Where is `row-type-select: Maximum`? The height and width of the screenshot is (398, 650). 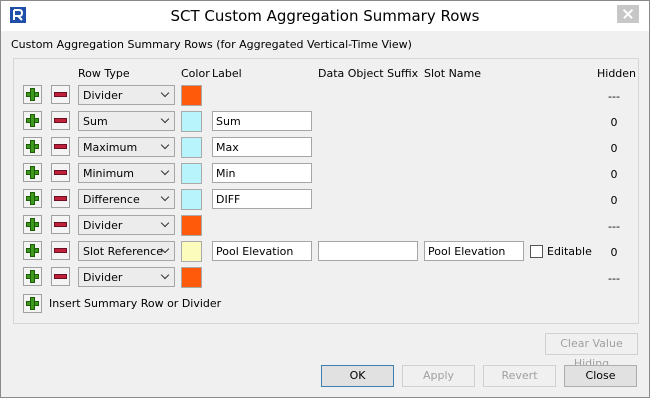
row-type-select: Maximum is located at coordinates (126, 147).